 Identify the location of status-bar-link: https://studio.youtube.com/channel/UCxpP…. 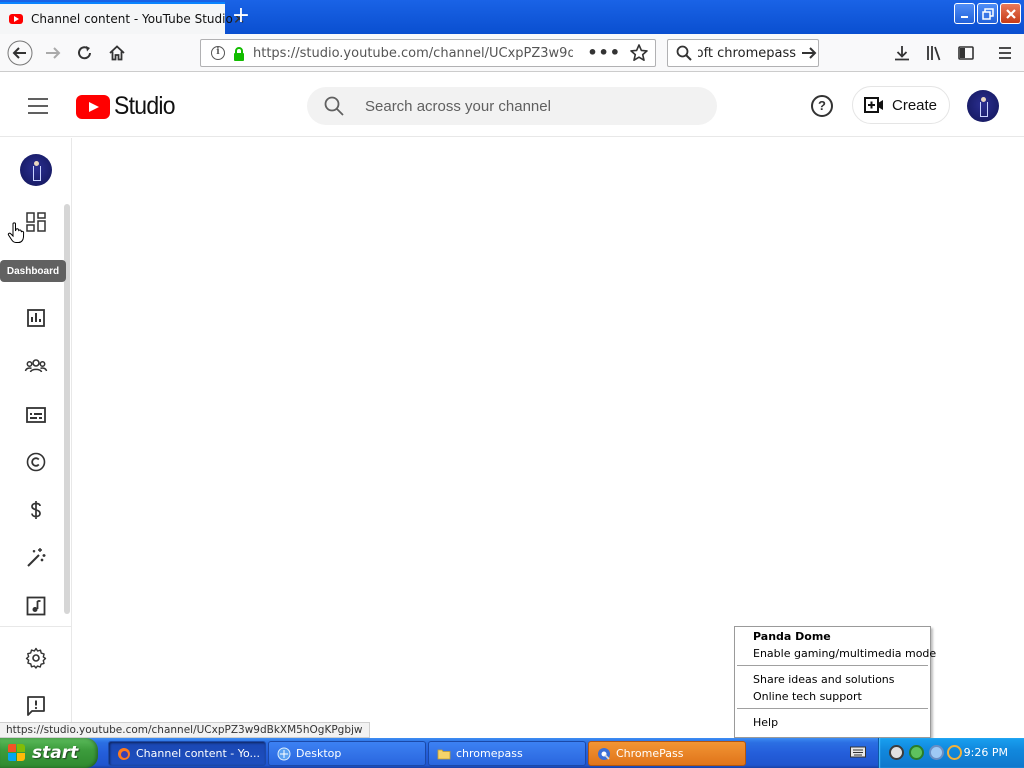
(185, 730).